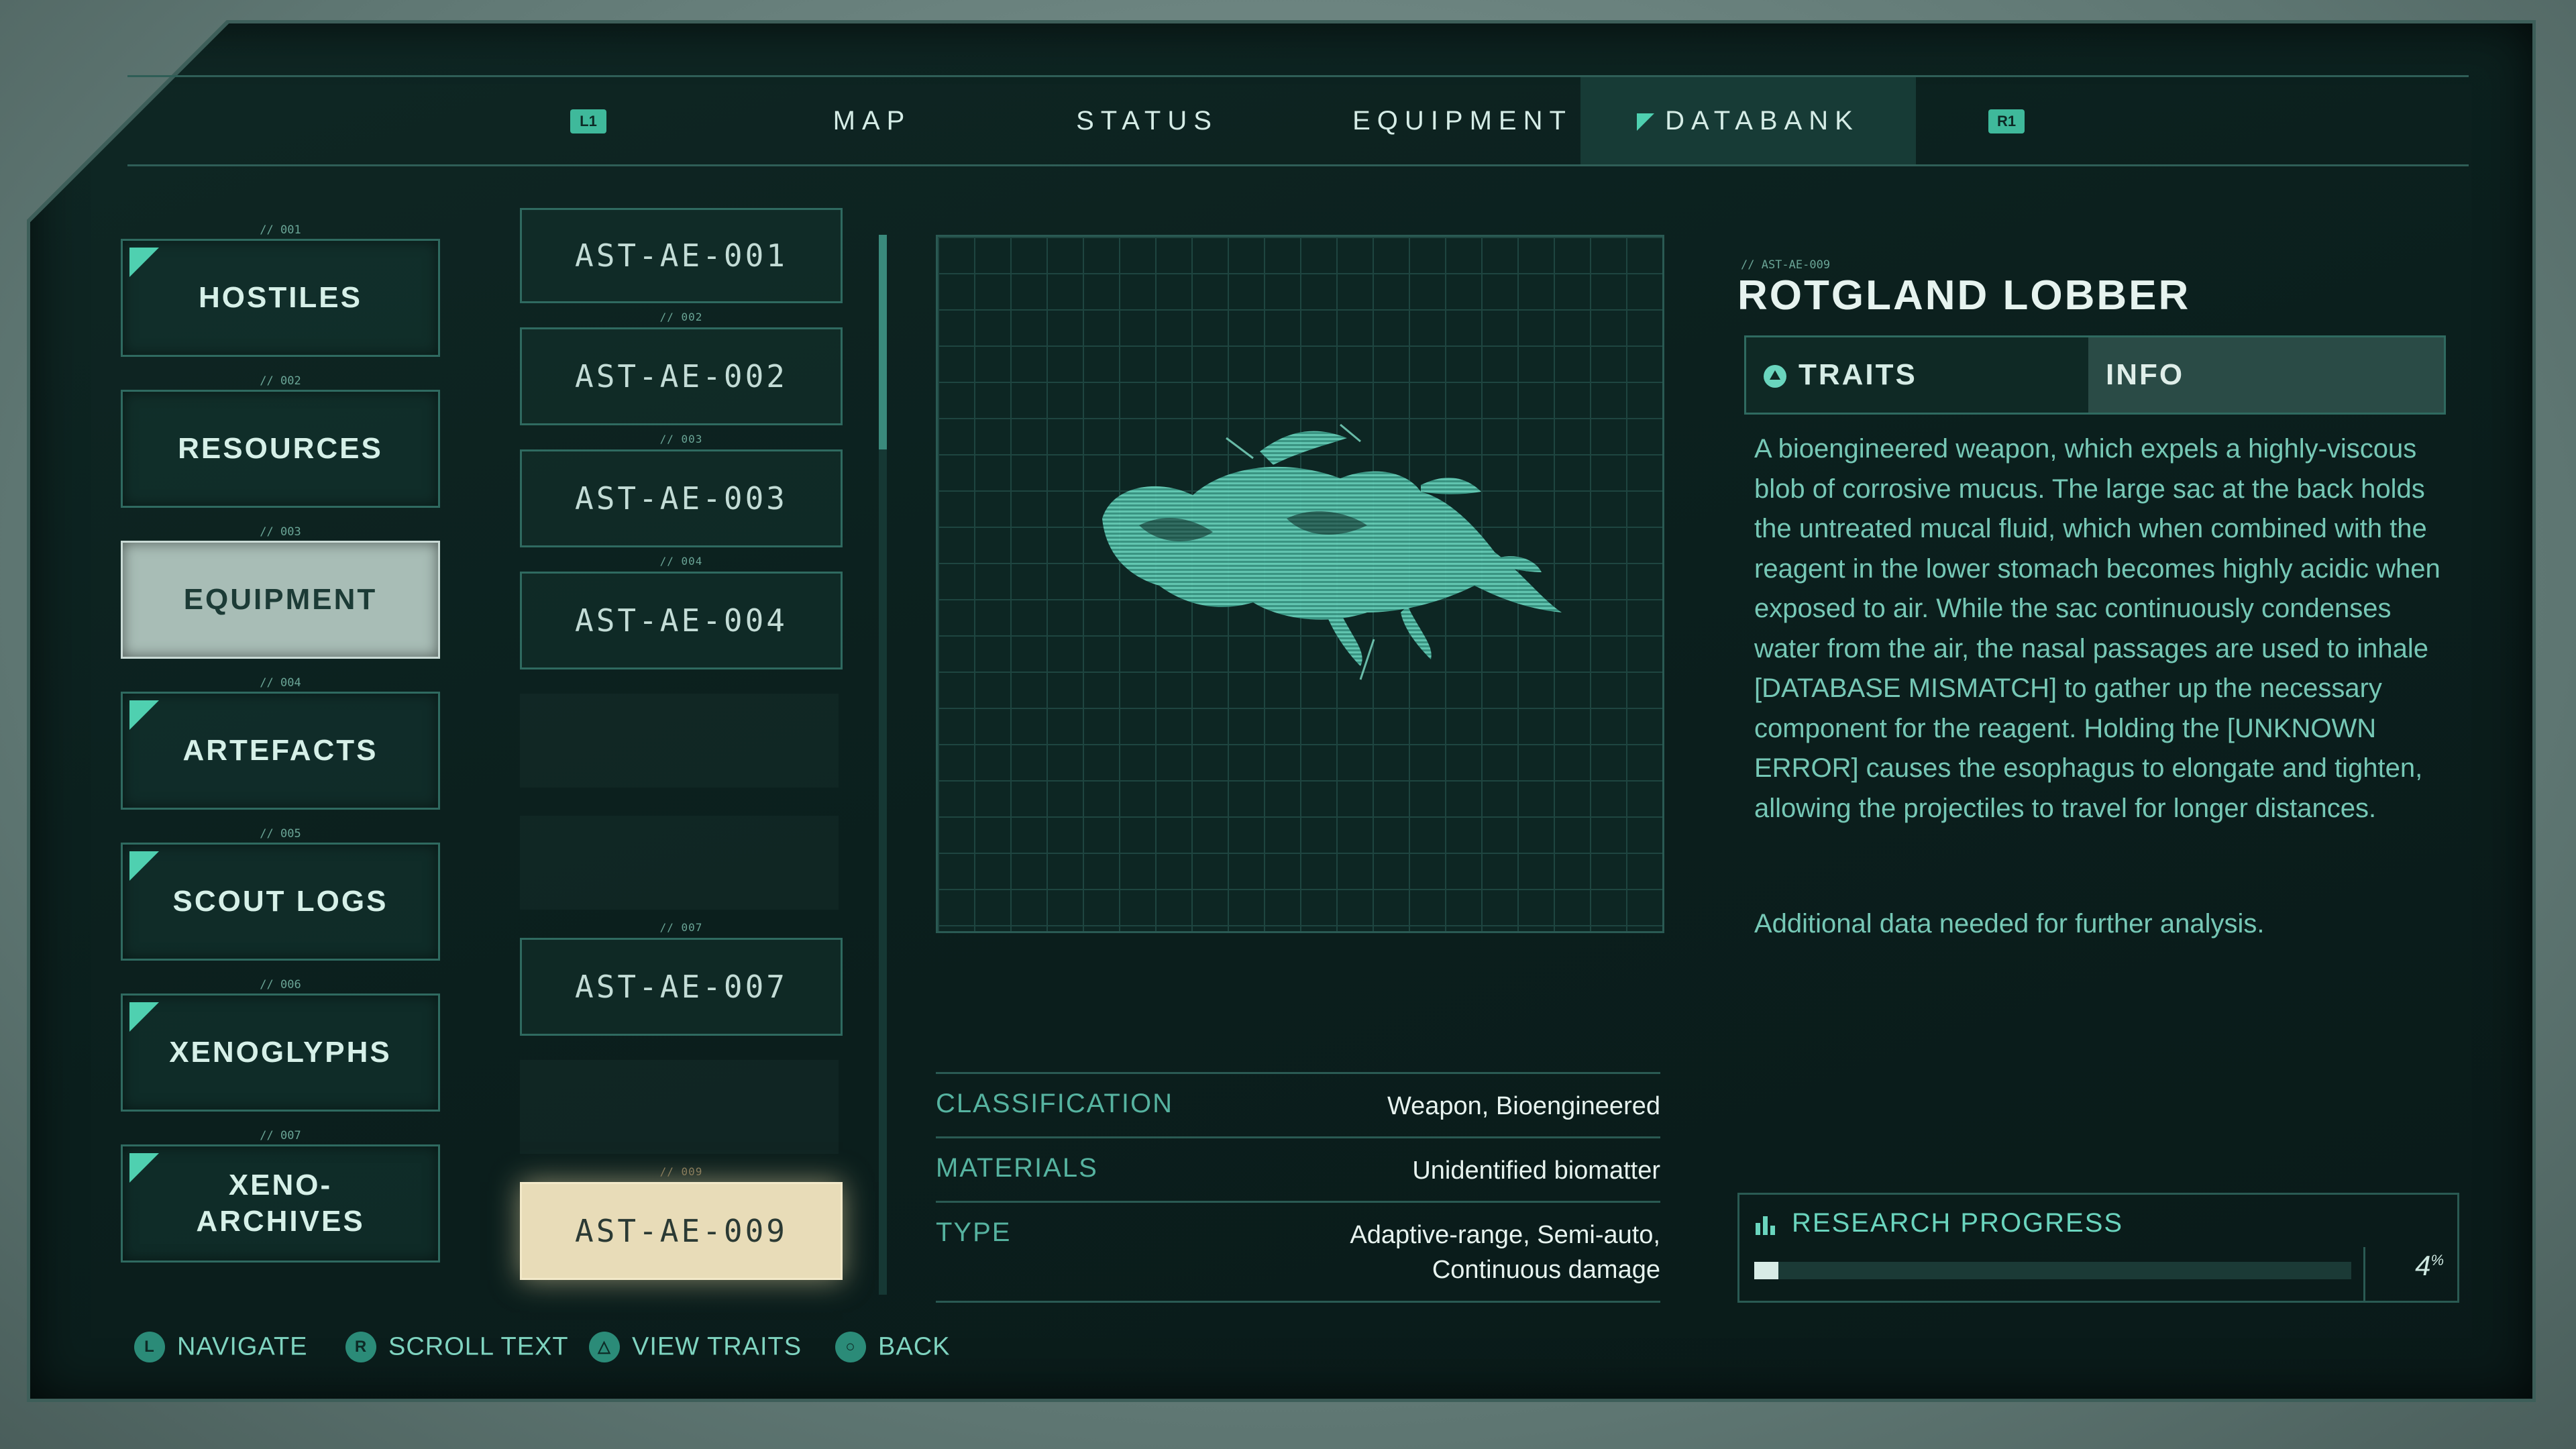 The height and width of the screenshot is (1449, 2576). Describe the element at coordinates (1958, 1223) in the screenshot. I see `research-progress-title: RESEARCH PROGRESS` at that location.